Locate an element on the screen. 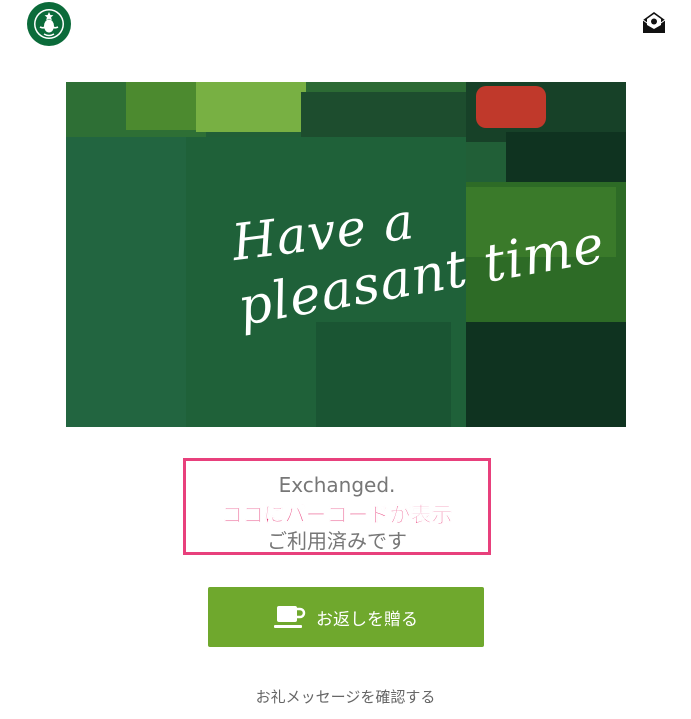  starbucks-logo-icon is located at coordinates (49, 24).